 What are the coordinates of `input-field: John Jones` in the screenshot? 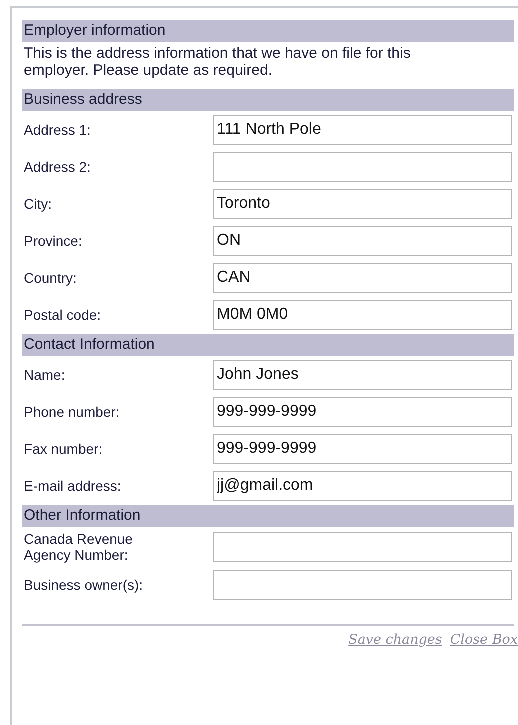 It's located at (362, 375).